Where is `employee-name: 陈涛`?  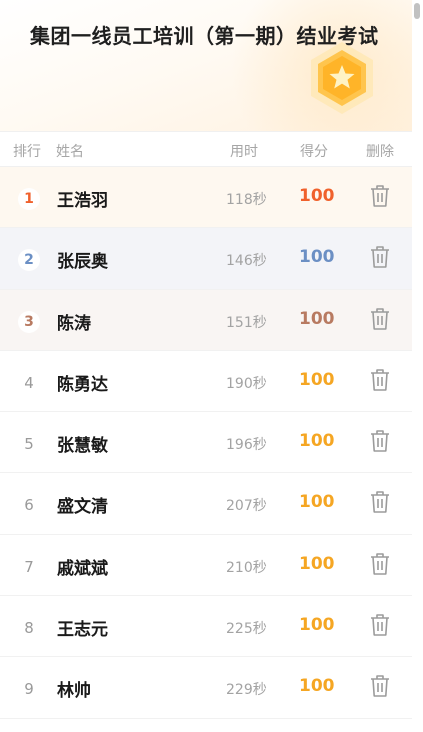 employee-name: 陈涛 is located at coordinates (74, 323).